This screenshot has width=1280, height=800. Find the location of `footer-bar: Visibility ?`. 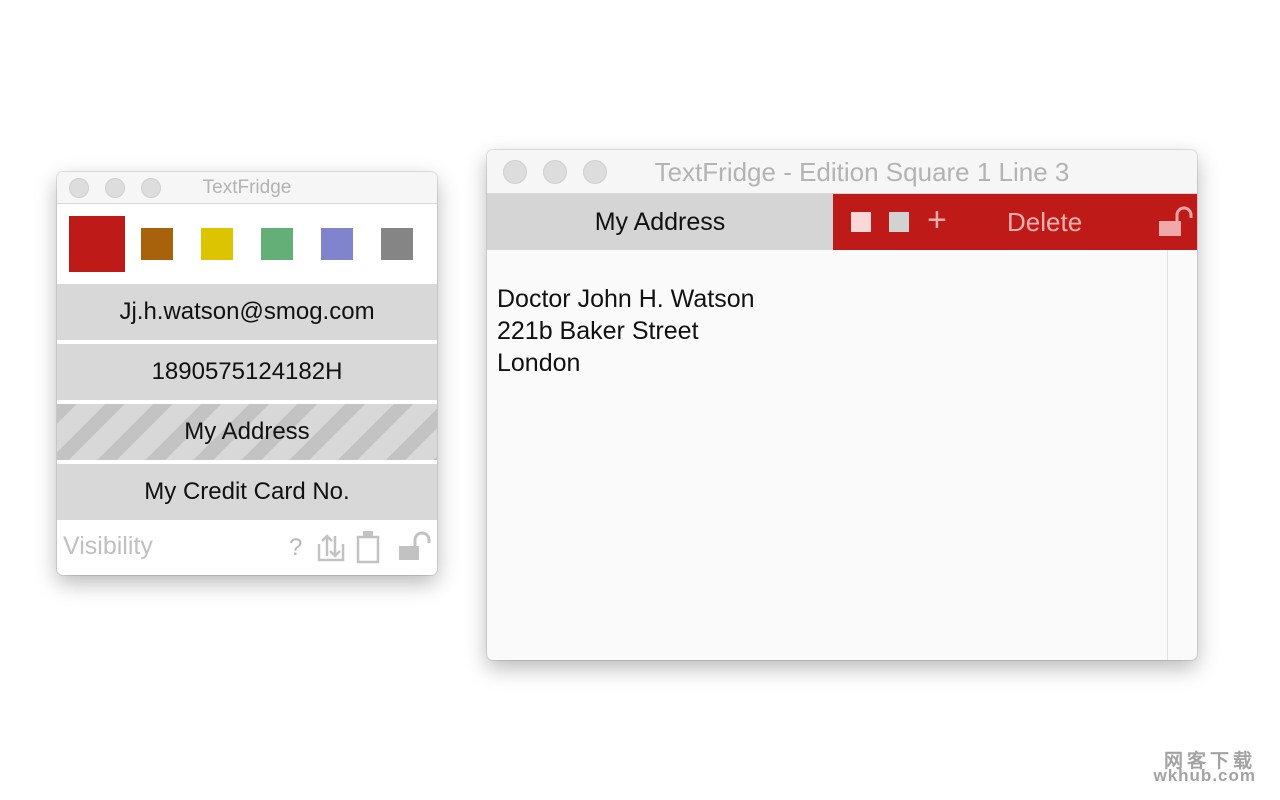

footer-bar: Visibility ? is located at coordinates (247, 547).